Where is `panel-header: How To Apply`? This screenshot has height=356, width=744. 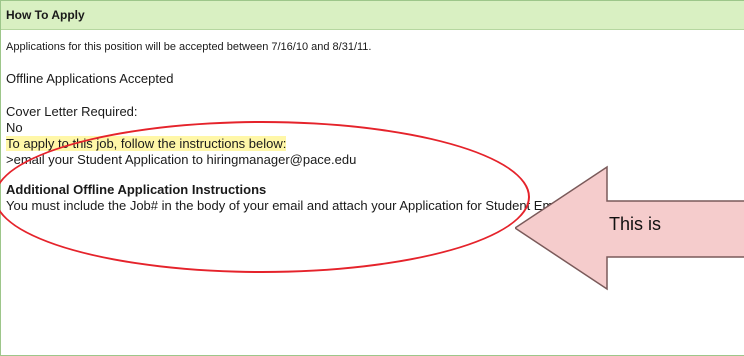
panel-header: How To Apply is located at coordinates (372, 15).